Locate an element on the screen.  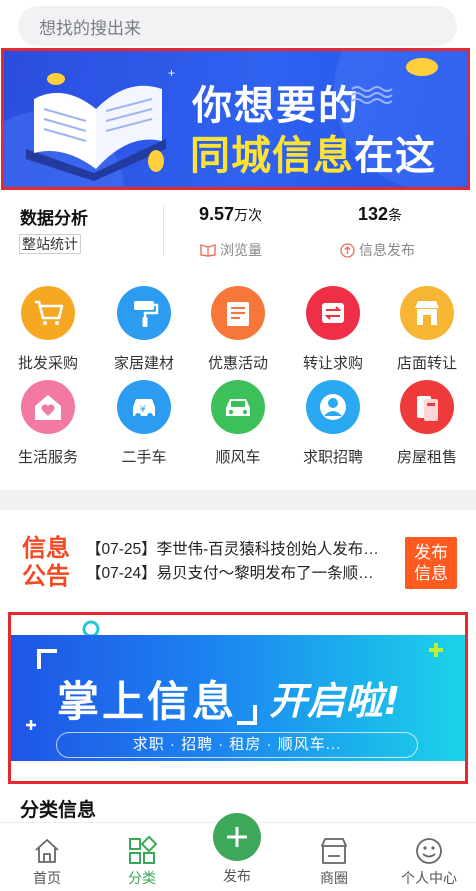
category-item: 转让求购 is located at coordinates (333, 329).